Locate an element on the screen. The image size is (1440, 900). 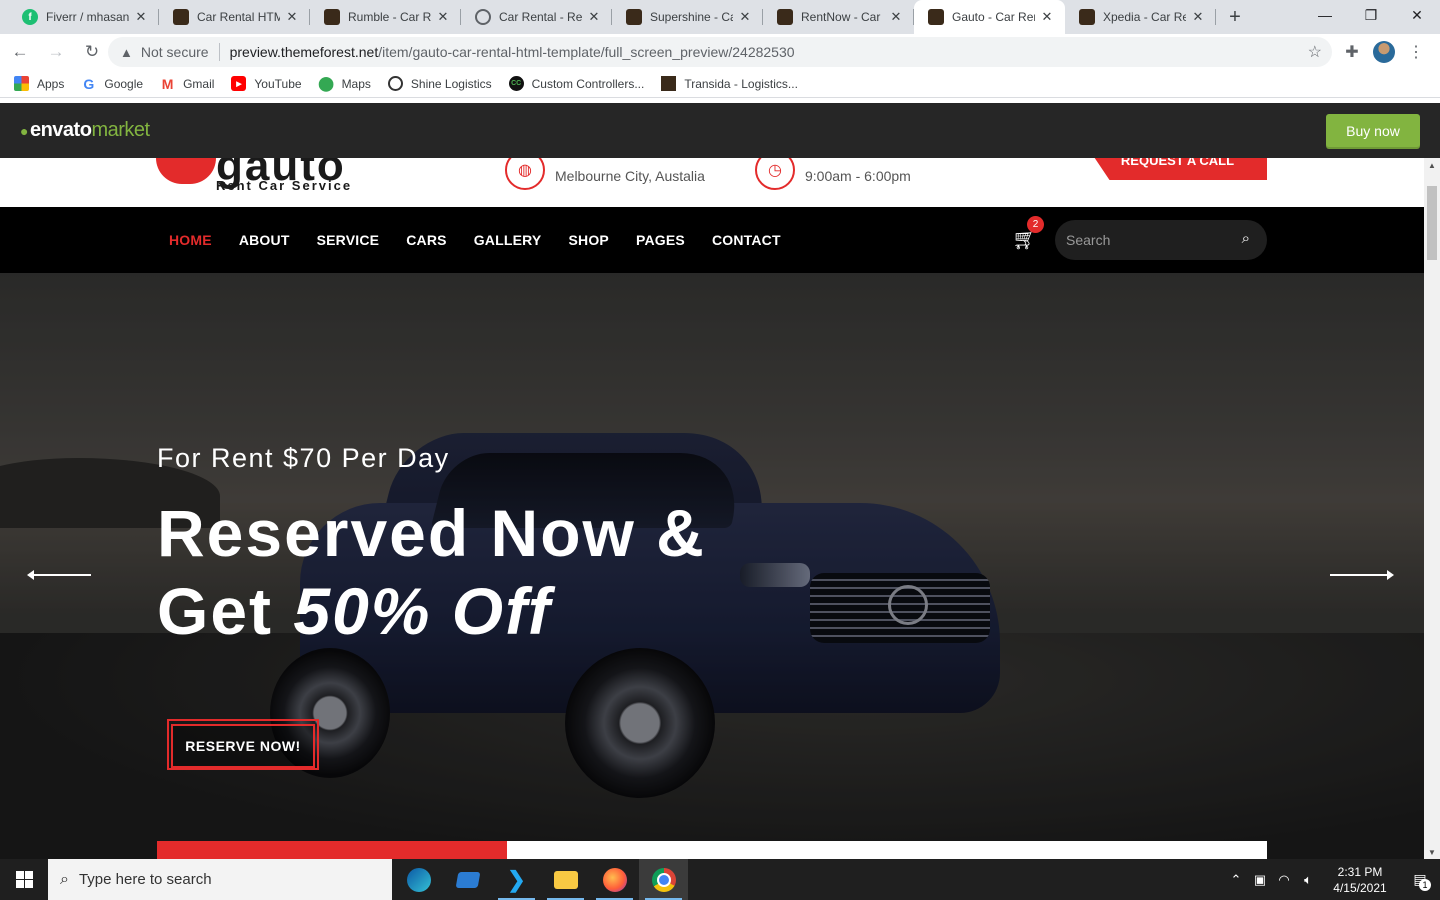
internet-explorer-icon is located at coordinates (467, 879).